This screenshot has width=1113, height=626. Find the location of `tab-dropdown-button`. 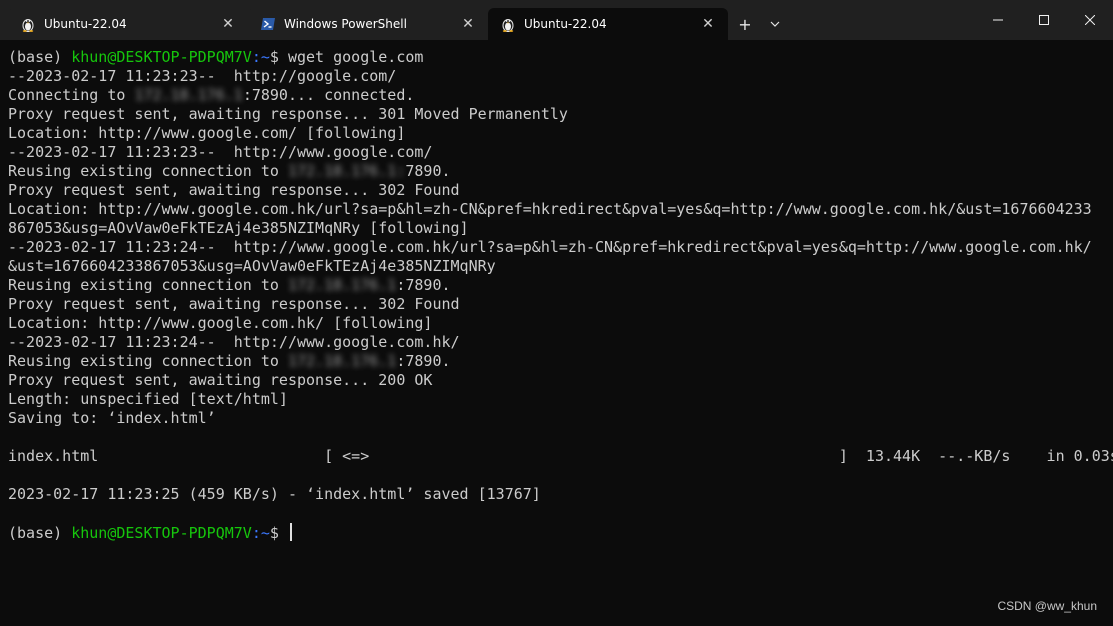

tab-dropdown-button is located at coordinates (775, 24).